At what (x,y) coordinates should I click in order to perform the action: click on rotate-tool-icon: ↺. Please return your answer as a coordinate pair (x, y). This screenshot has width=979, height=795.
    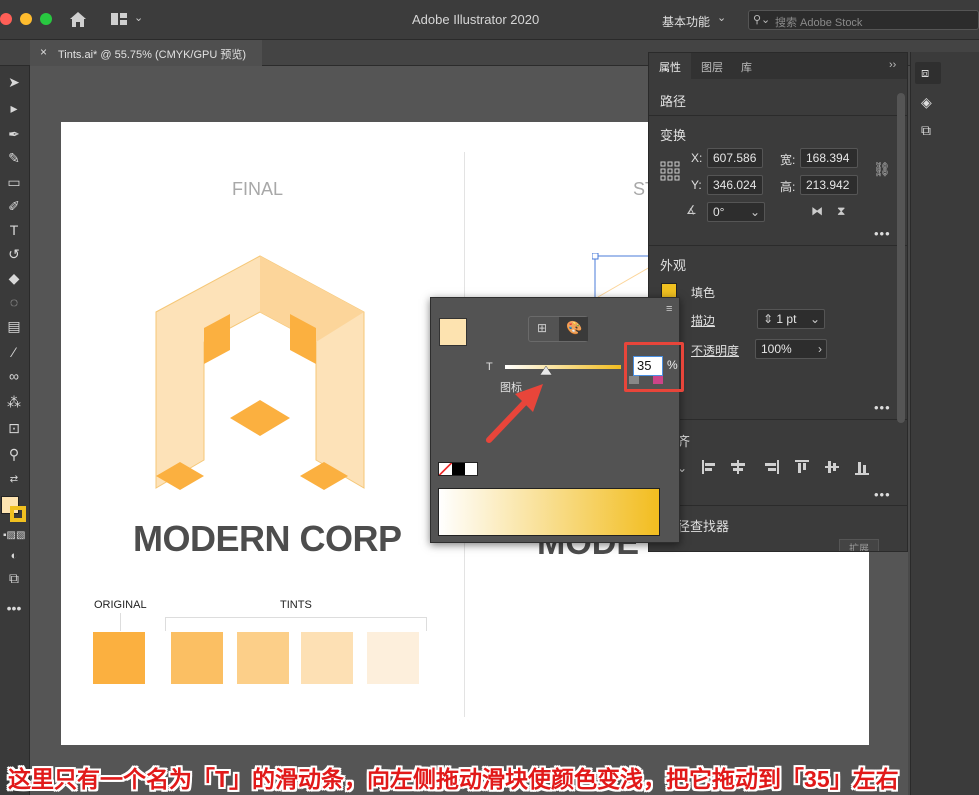
    Looking at the image, I should click on (14, 254).